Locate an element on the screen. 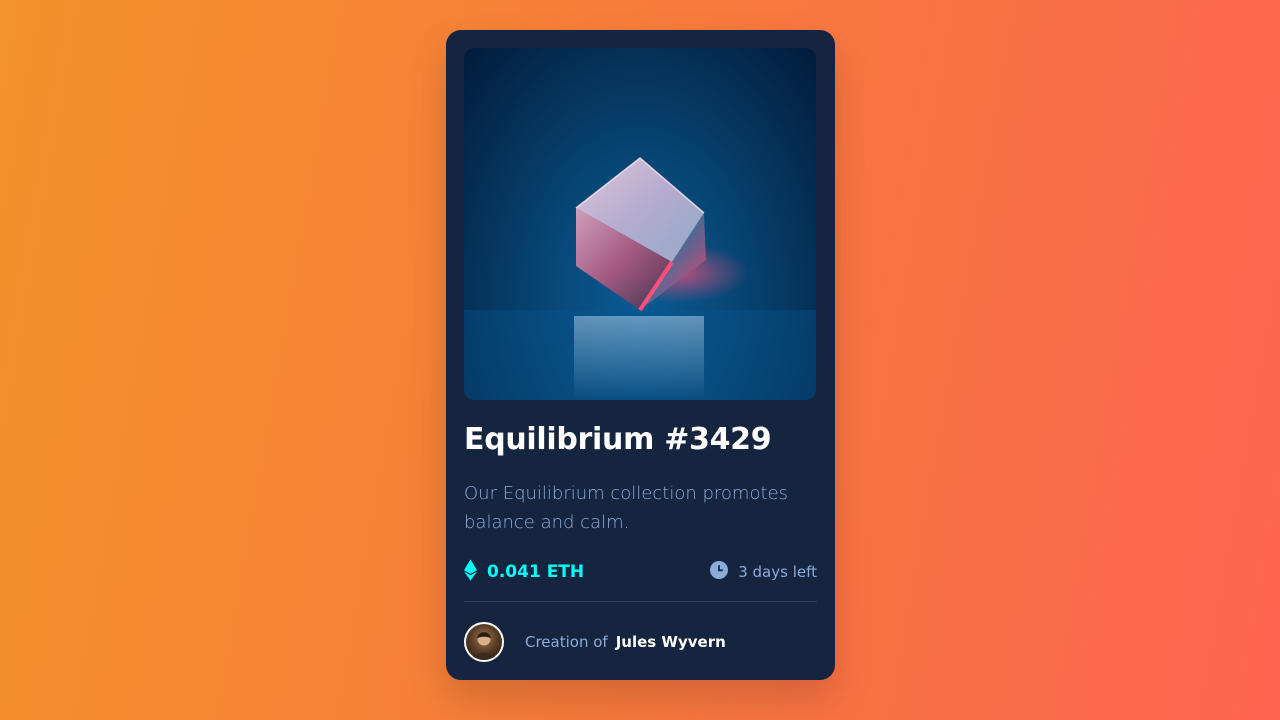  creator-avatar is located at coordinates (484, 642).